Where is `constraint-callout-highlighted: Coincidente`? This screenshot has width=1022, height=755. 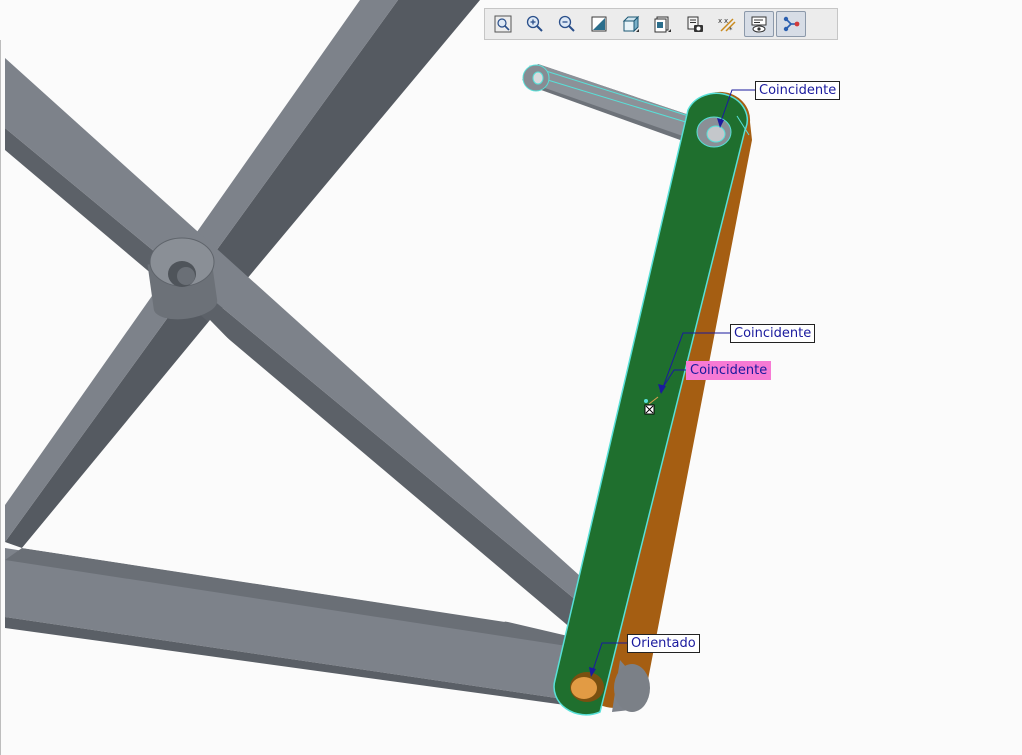 constraint-callout-highlighted: Coincidente is located at coordinates (729, 370).